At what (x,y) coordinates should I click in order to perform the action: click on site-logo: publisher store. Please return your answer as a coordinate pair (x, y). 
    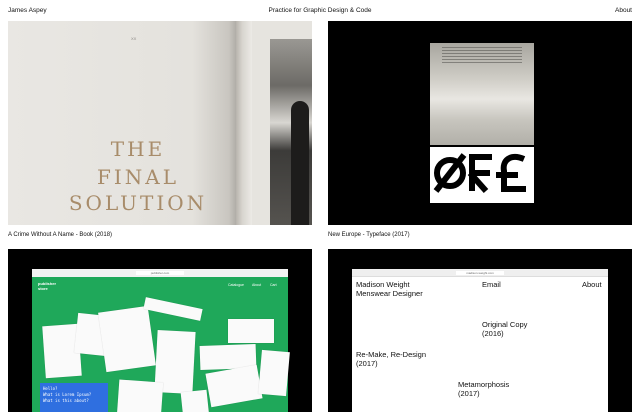
    Looking at the image, I should click on (47, 286).